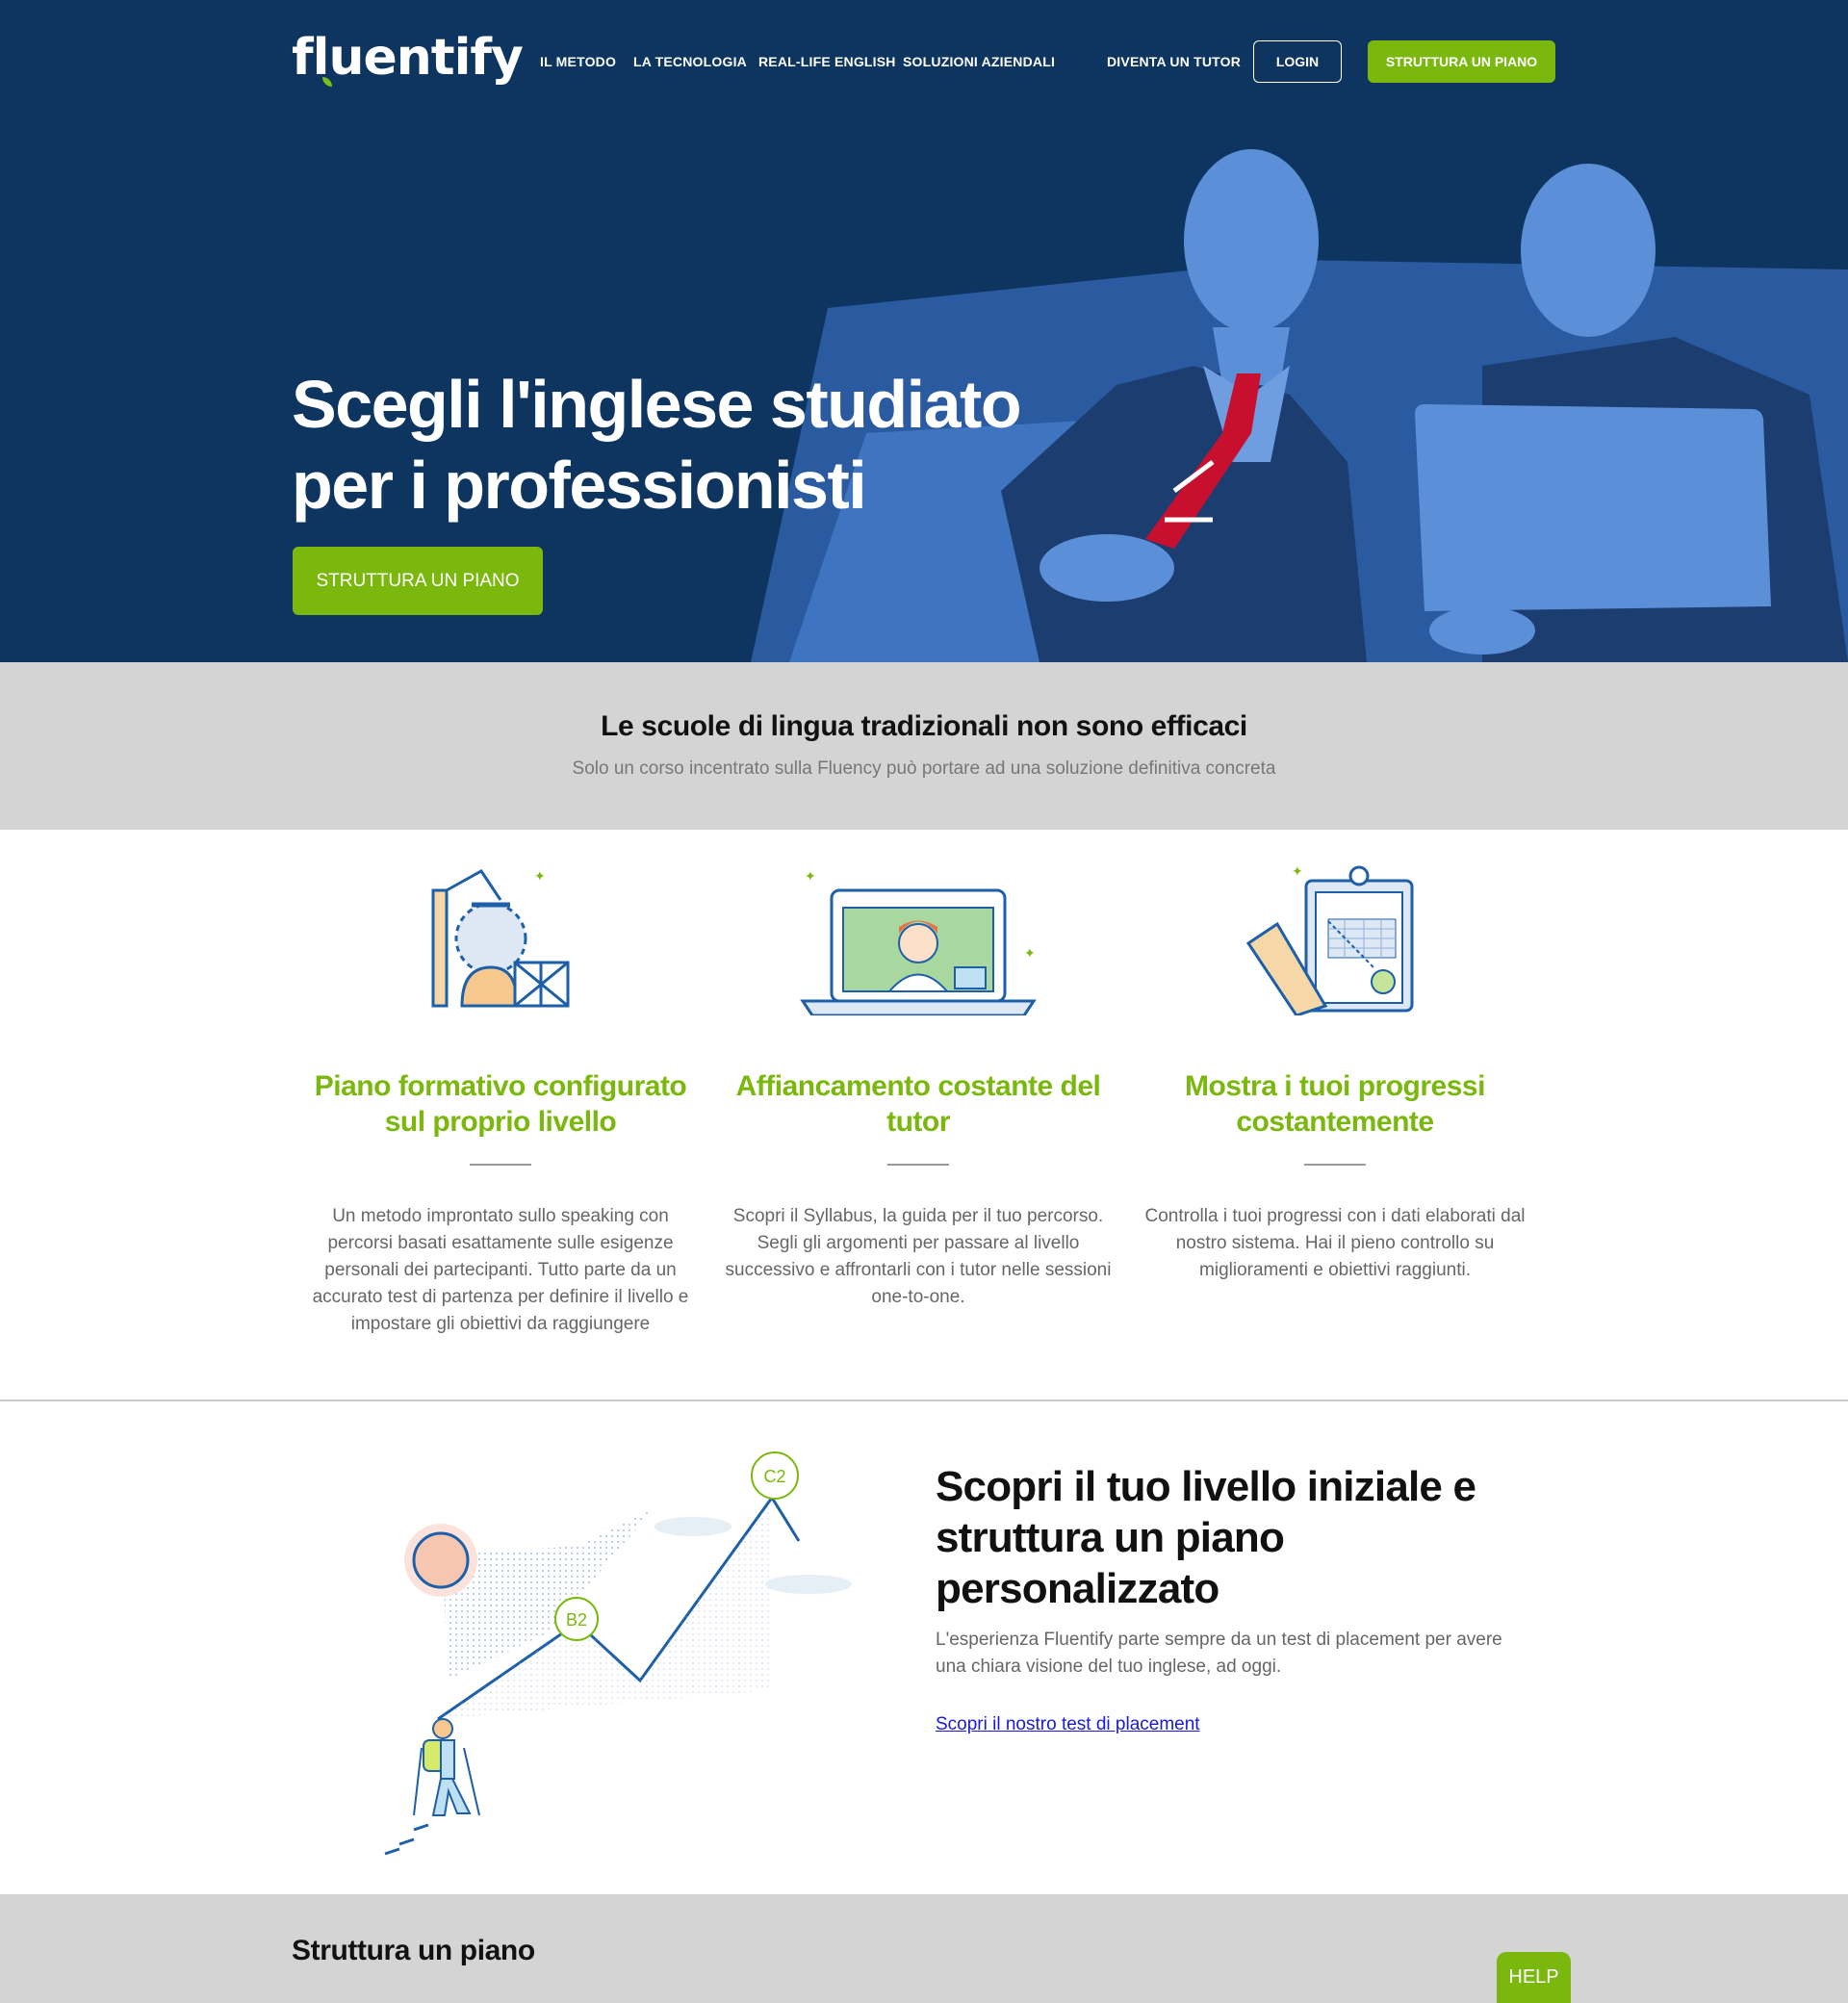  What do you see at coordinates (578, 61) in the screenshot?
I see `nav-link-il-metodo: IL METODO` at bounding box center [578, 61].